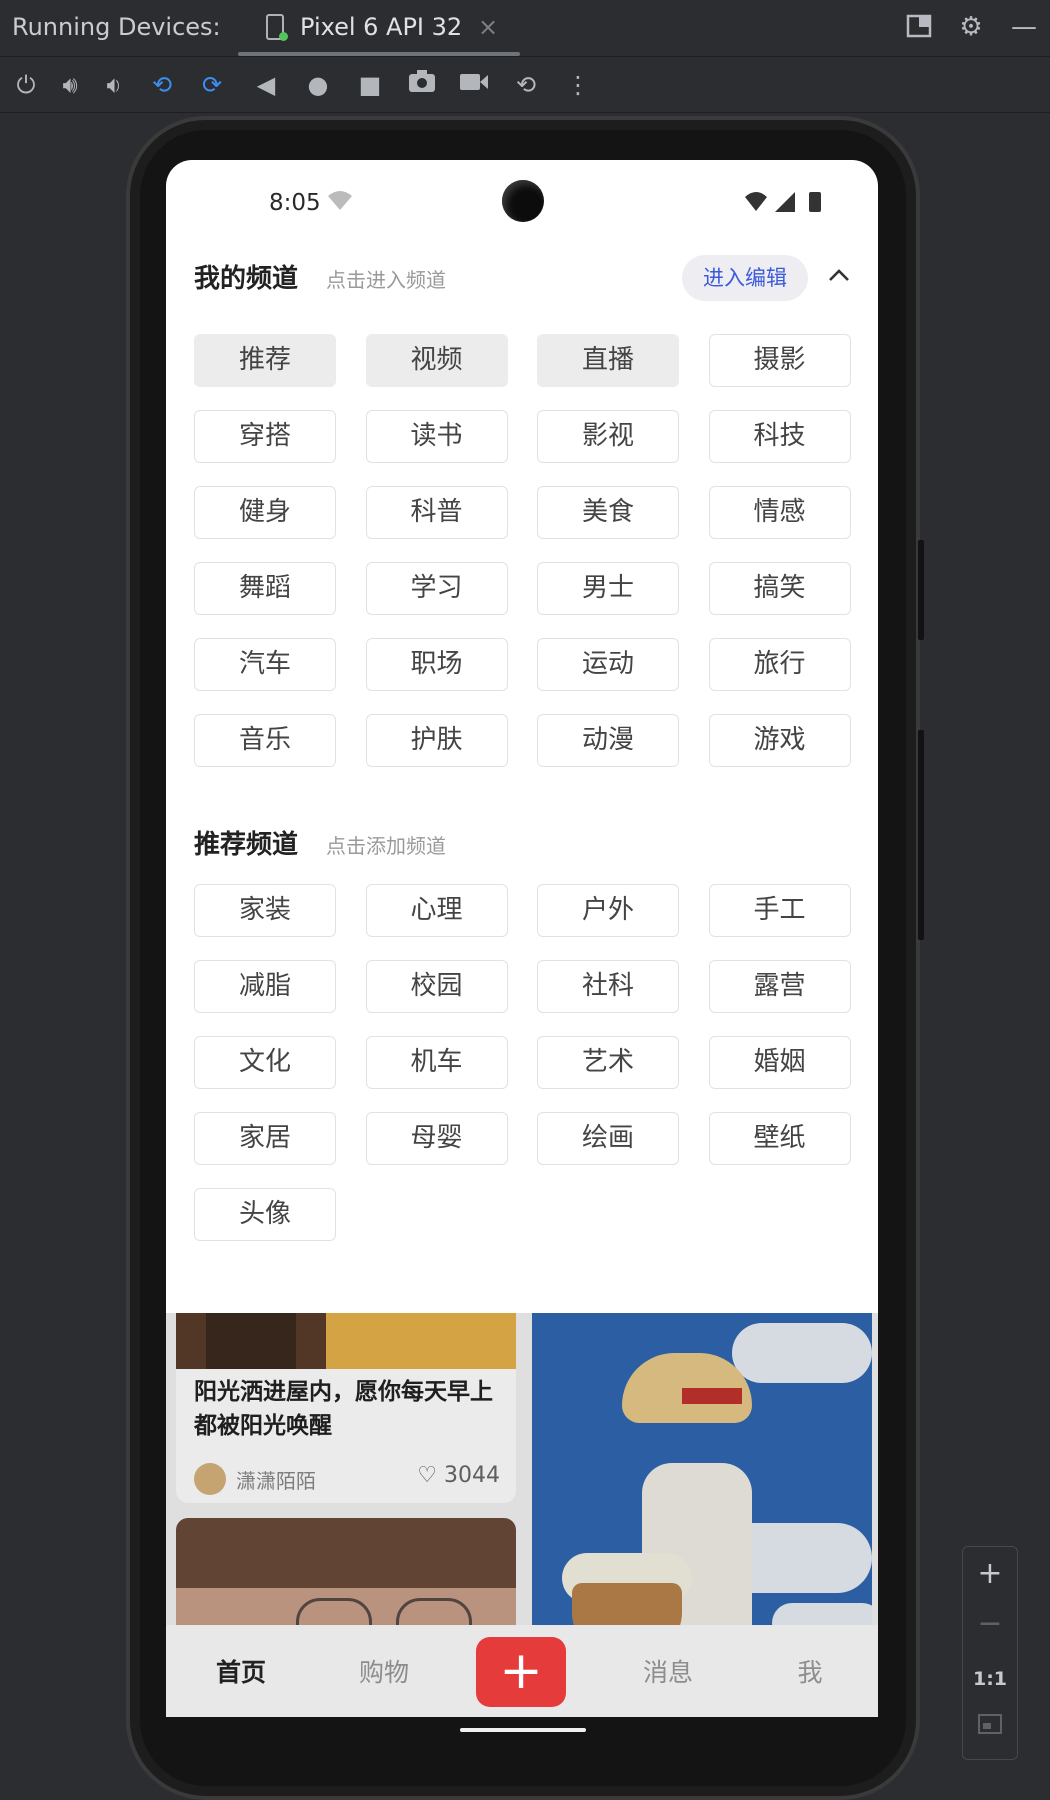 This screenshot has height=1800, width=1050. Describe the element at coordinates (162, 85) in the screenshot. I see `rotate-left-icon: ⟲` at that location.